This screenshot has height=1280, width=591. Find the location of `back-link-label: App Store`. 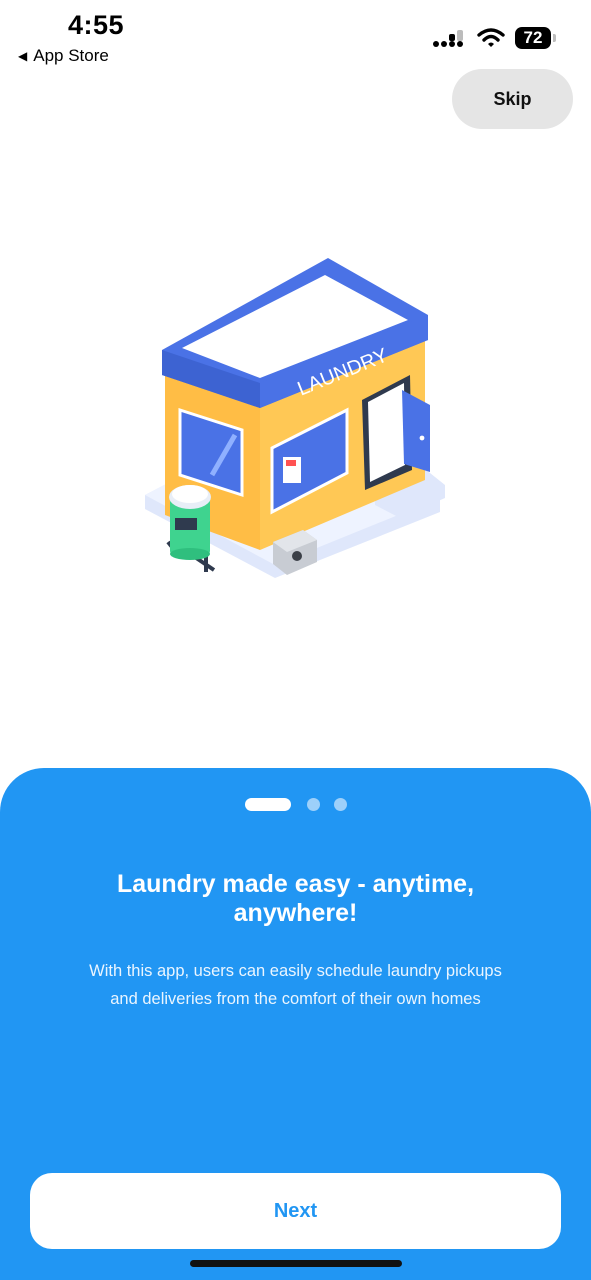

back-link-label: App Store is located at coordinates (71, 55).